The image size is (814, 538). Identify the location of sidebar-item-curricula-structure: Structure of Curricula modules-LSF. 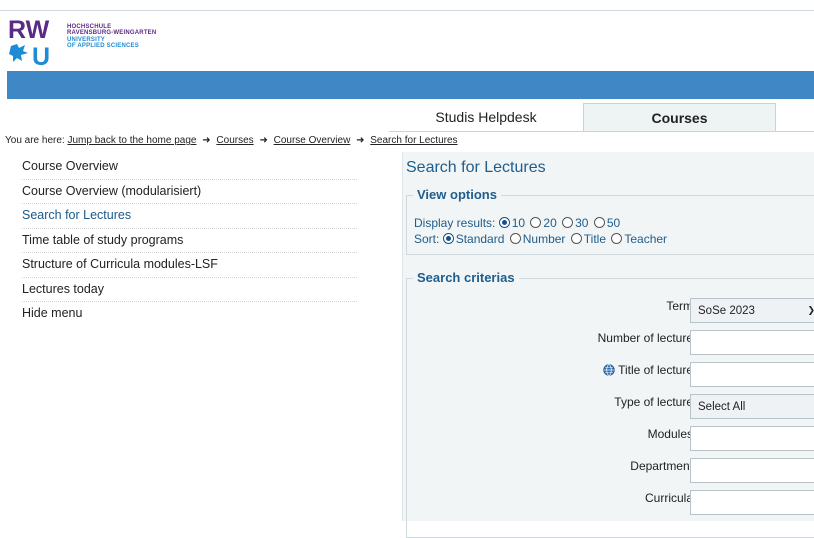
(189, 265).